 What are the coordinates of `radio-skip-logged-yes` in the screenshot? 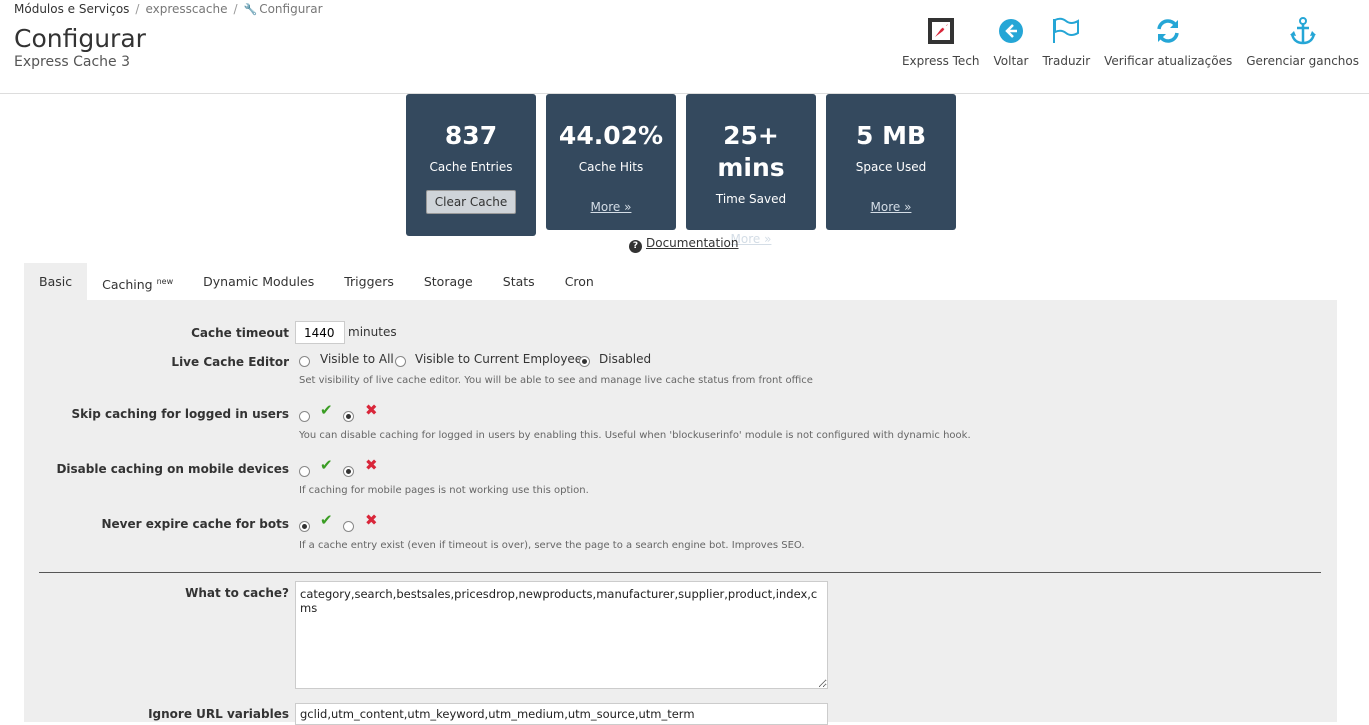 It's located at (304, 416).